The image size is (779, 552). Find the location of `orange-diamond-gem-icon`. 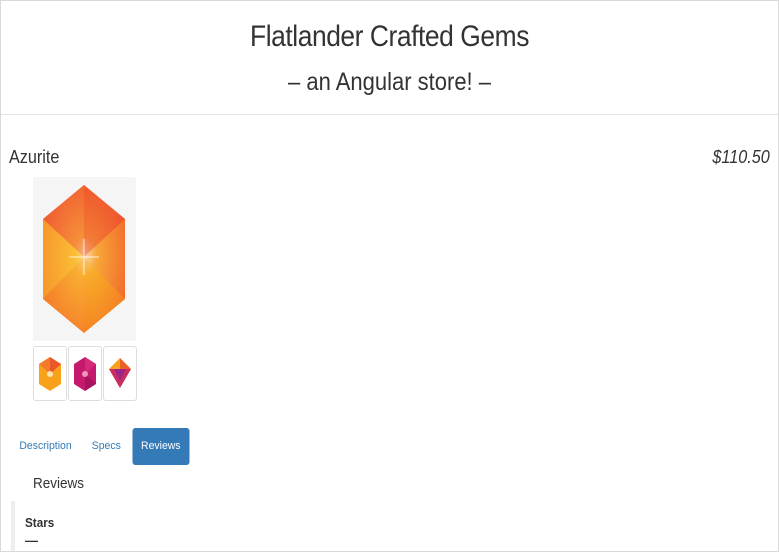

orange-diamond-gem-icon is located at coordinates (120, 372).